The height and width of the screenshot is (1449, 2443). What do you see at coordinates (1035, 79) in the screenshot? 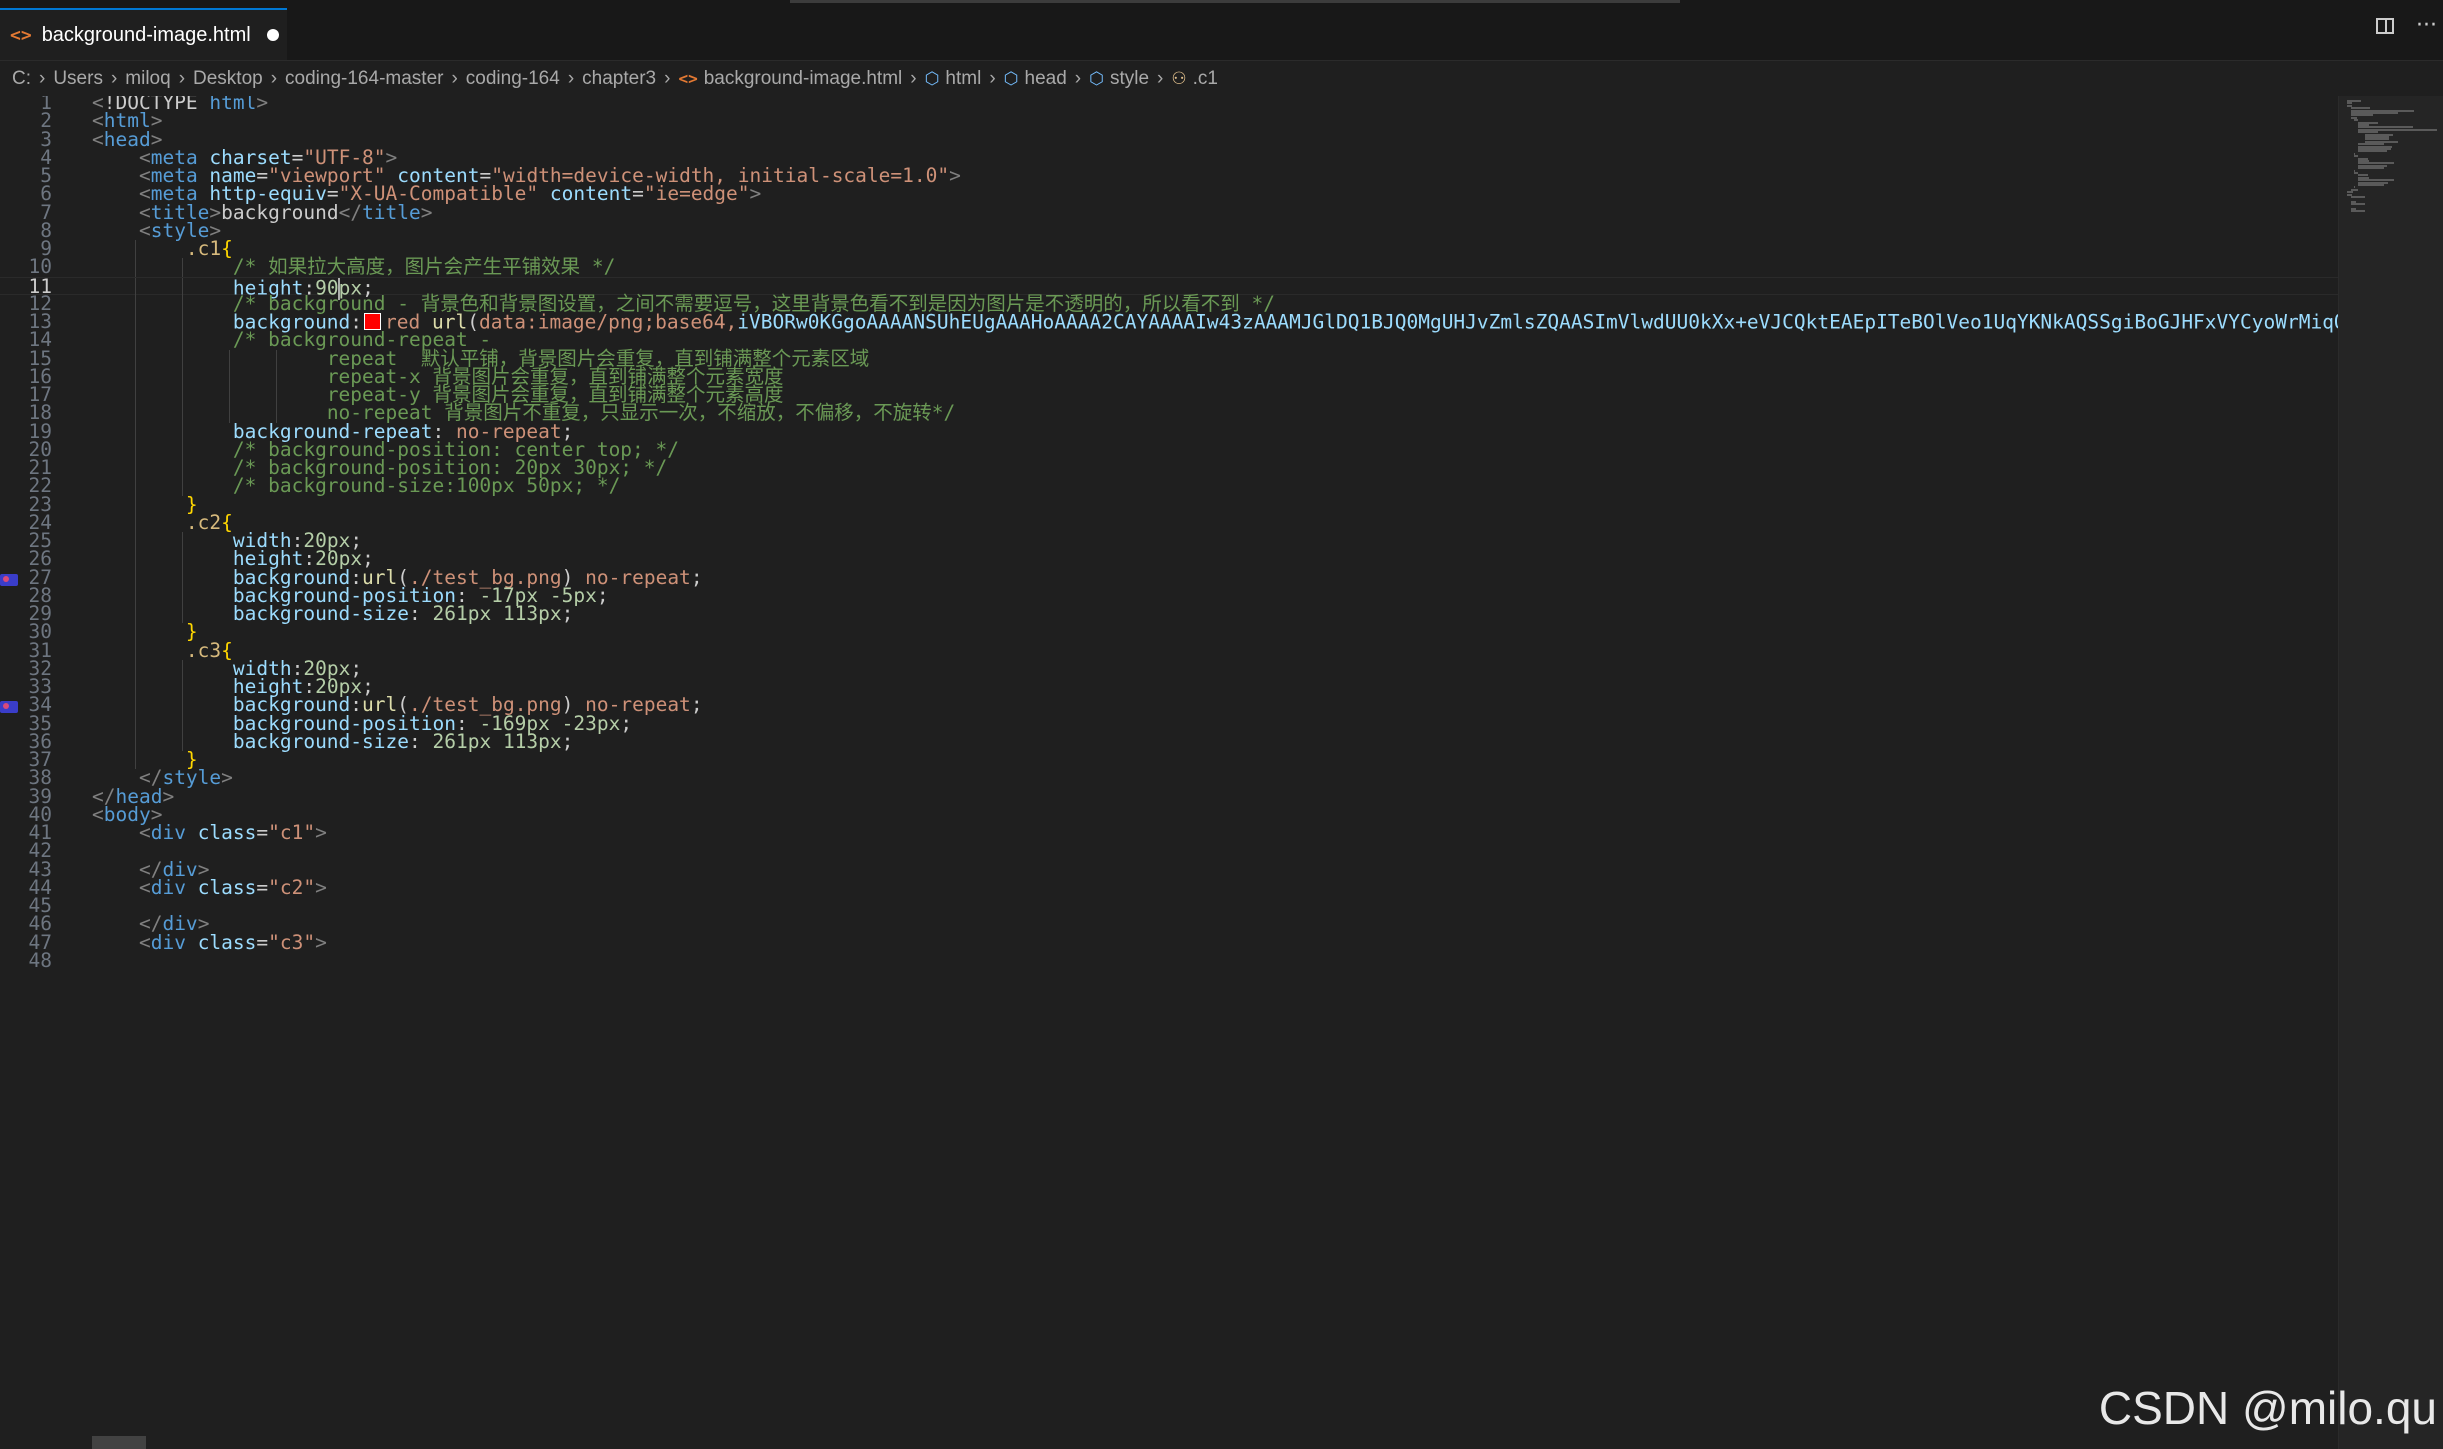
I see `breadcrumb-item: ⬡ head` at bounding box center [1035, 79].